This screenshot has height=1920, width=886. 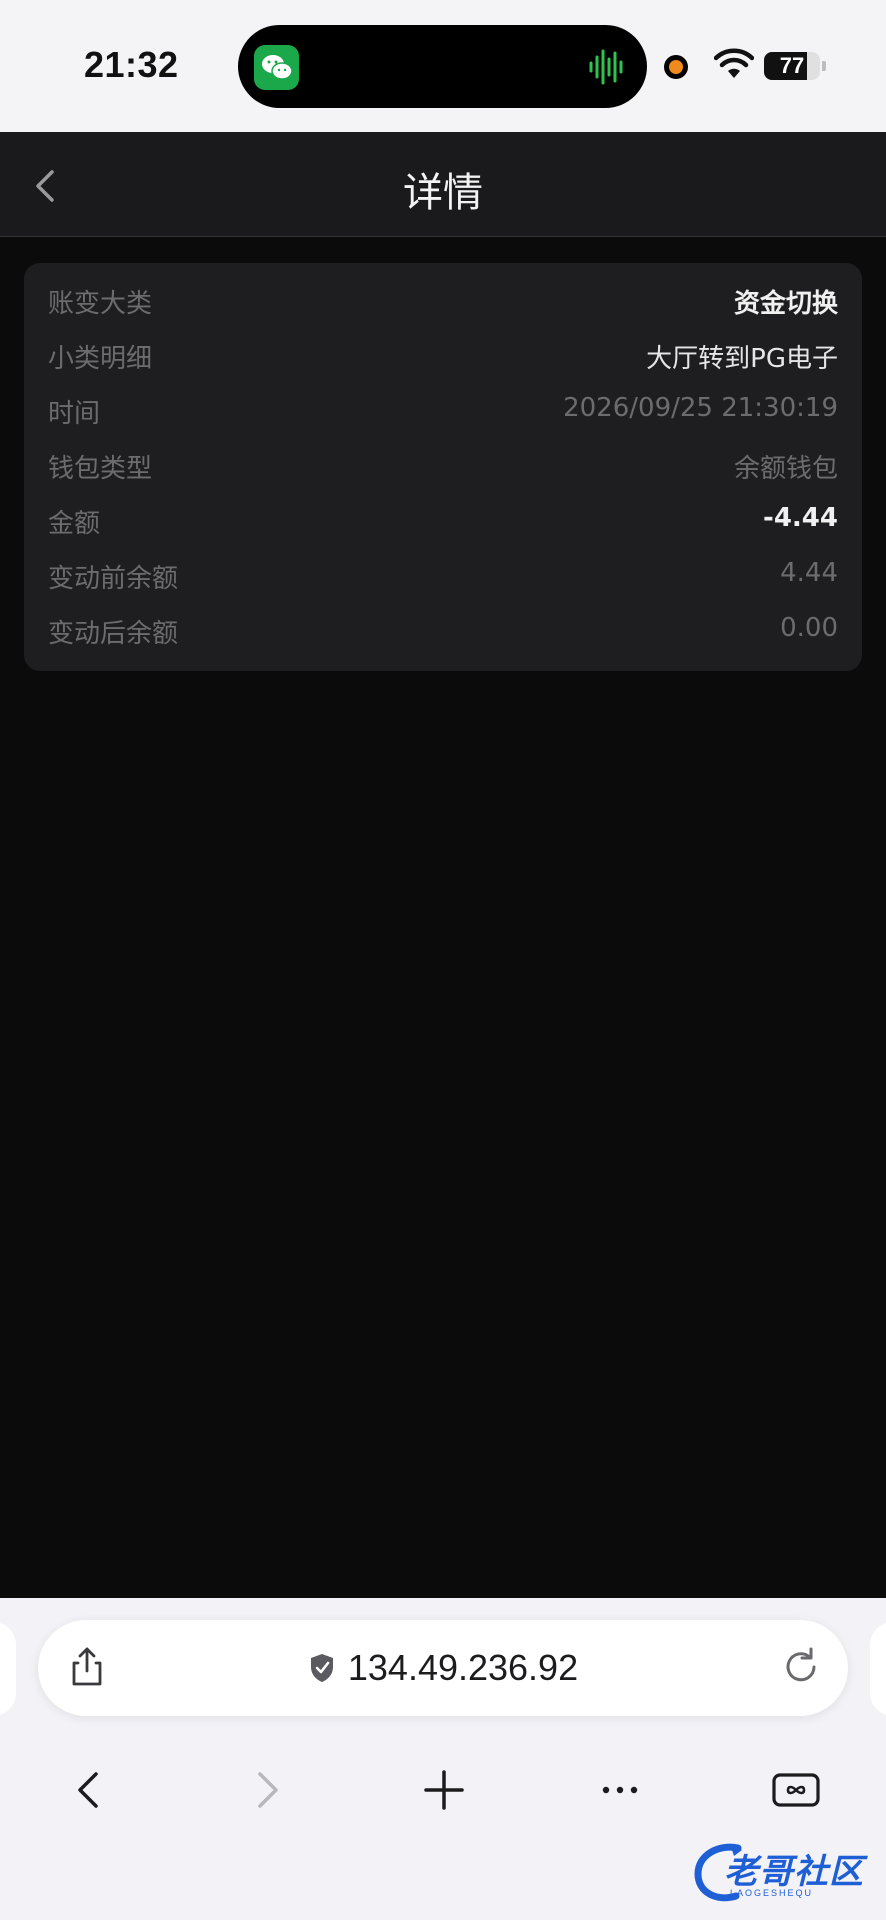 I want to click on watermark-subtext: LAOGESHEQU, so click(x=772, y=1893).